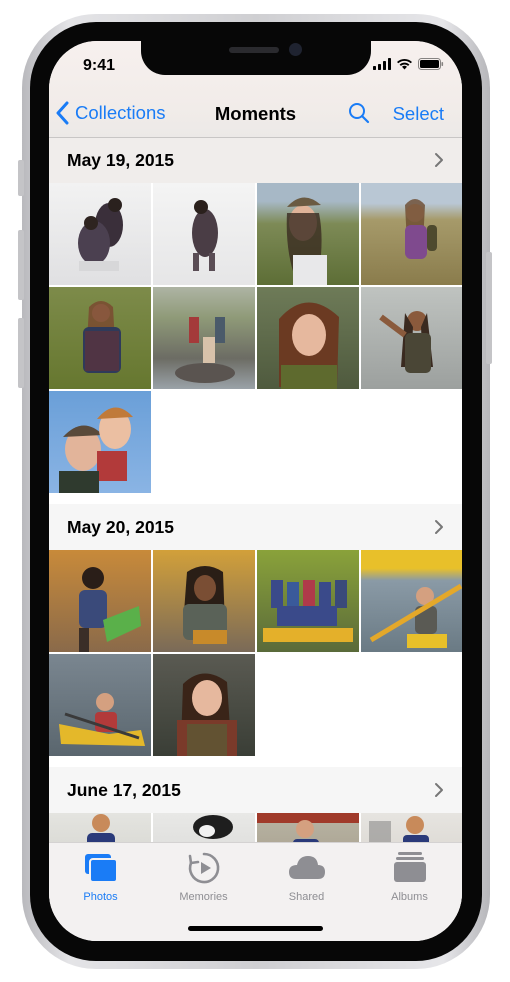  I want to click on front-camera, so click(295, 49).